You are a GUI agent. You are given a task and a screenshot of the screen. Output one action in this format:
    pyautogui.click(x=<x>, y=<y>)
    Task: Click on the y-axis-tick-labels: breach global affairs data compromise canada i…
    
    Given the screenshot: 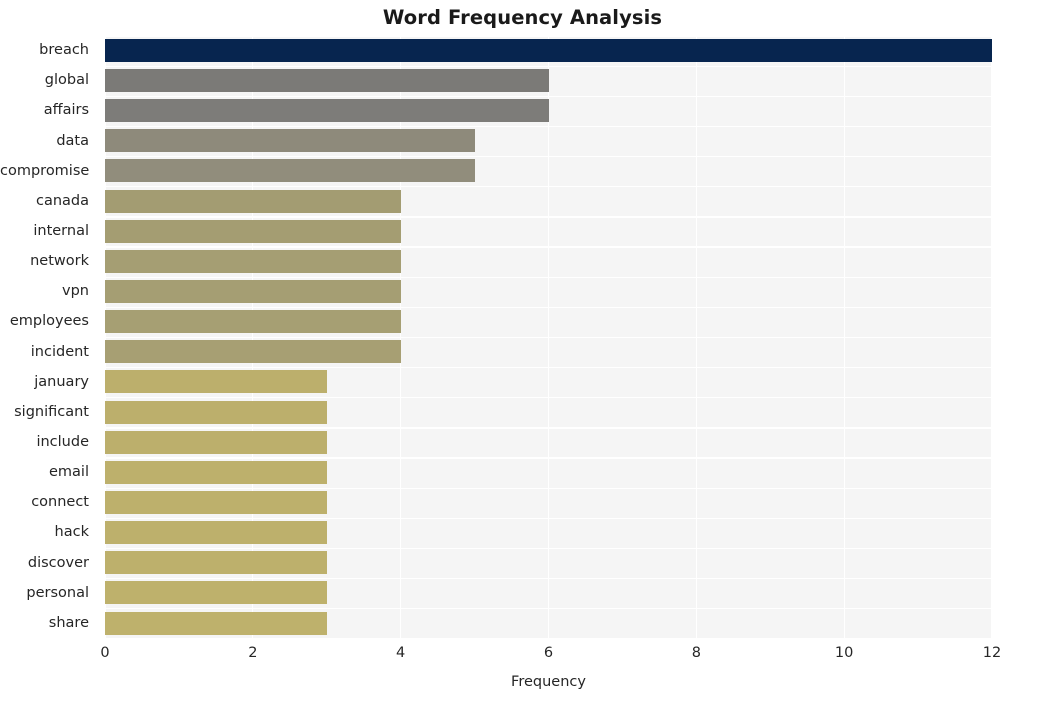 What is the action you would take?
    pyautogui.click(x=48, y=337)
    